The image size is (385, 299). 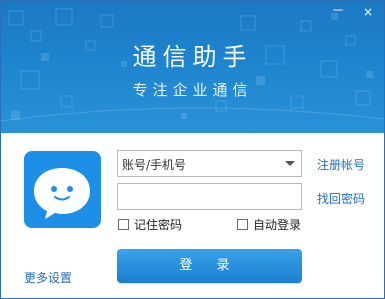 What do you see at coordinates (290, 163) in the screenshot?
I see `chevron-down-icon` at bounding box center [290, 163].